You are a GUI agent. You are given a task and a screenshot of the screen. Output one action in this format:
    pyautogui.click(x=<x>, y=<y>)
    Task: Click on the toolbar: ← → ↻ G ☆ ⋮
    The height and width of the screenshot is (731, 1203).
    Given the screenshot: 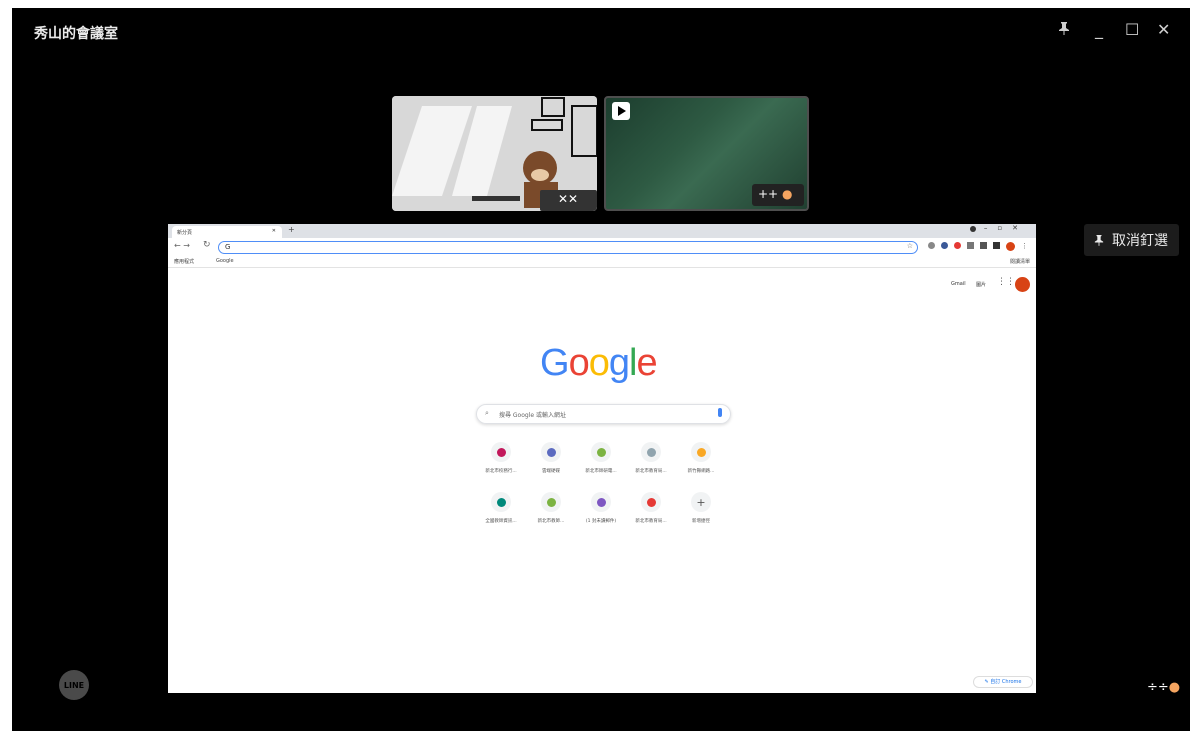 What is the action you would take?
    pyautogui.click(x=602, y=247)
    